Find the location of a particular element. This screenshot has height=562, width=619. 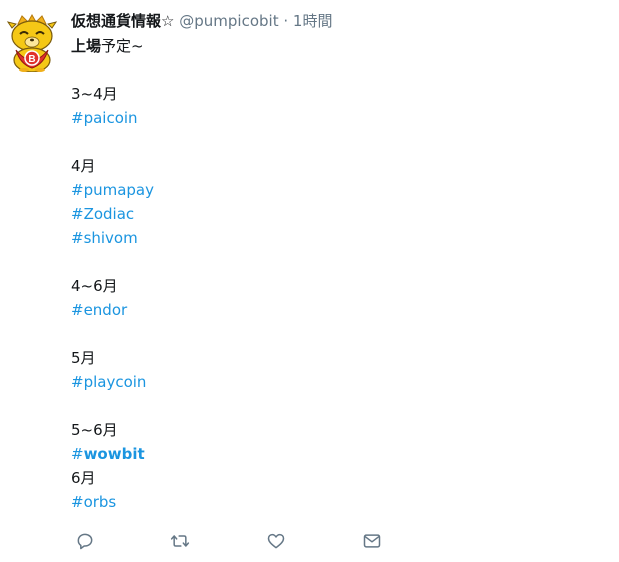

avatar: B is located at coordinates (32, 43).